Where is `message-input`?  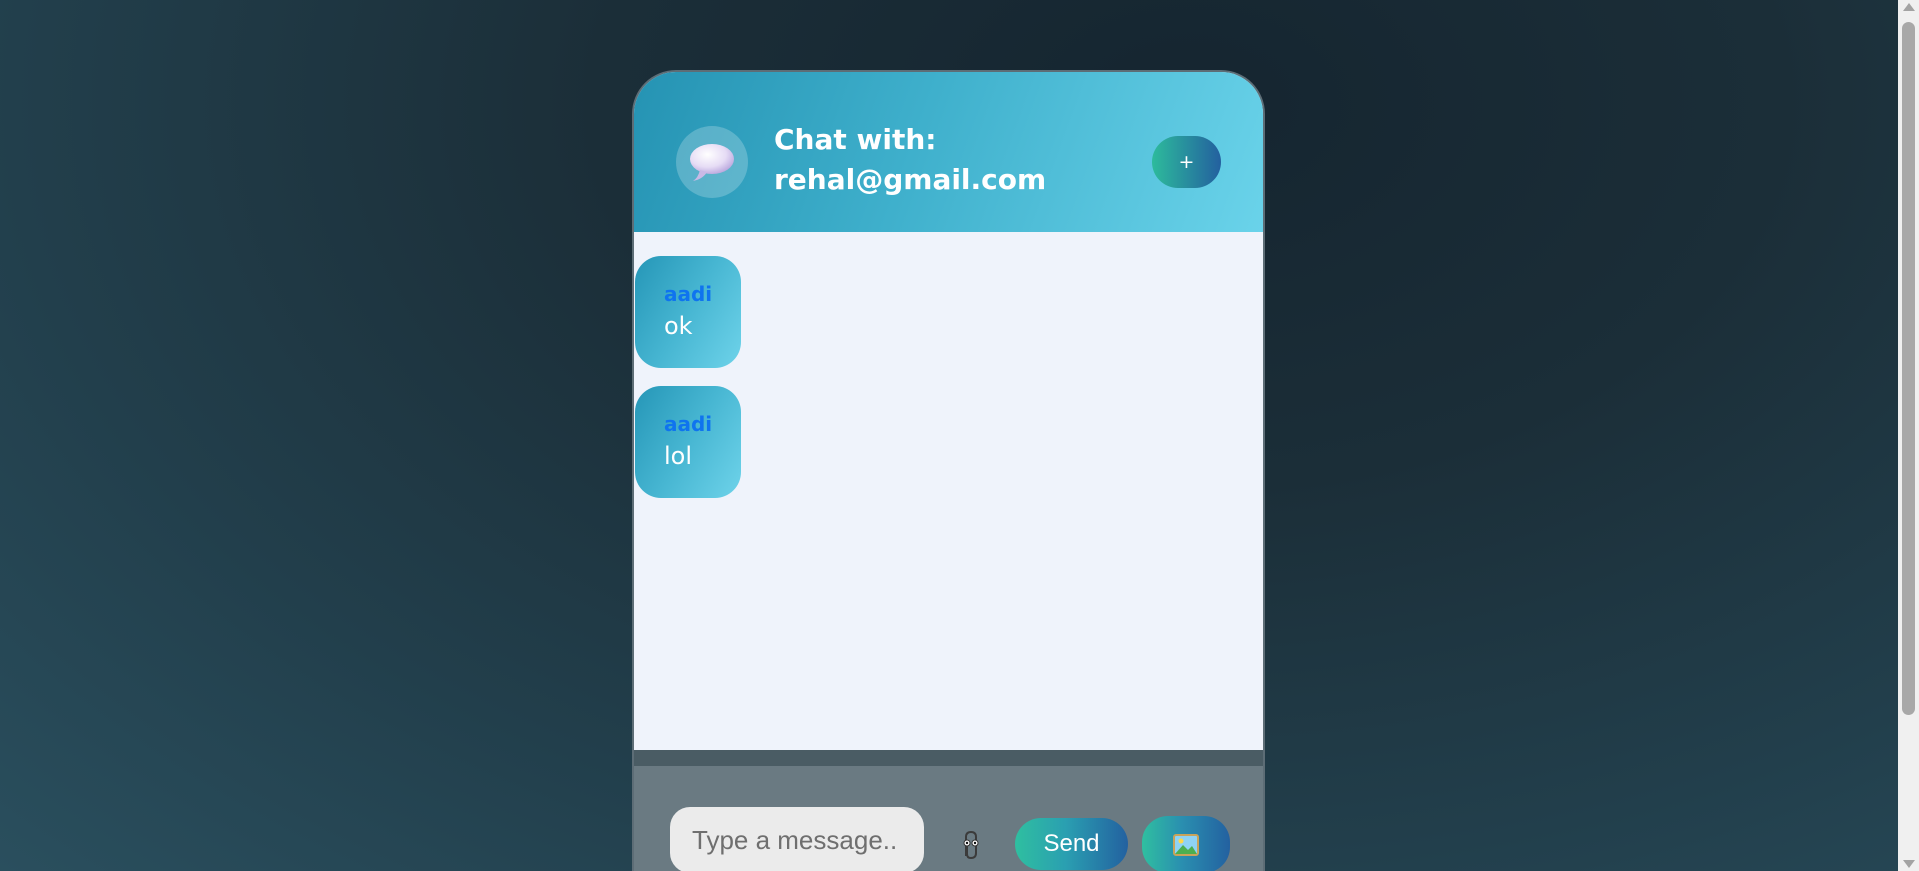 message-input is located at coordinates (797, 839).